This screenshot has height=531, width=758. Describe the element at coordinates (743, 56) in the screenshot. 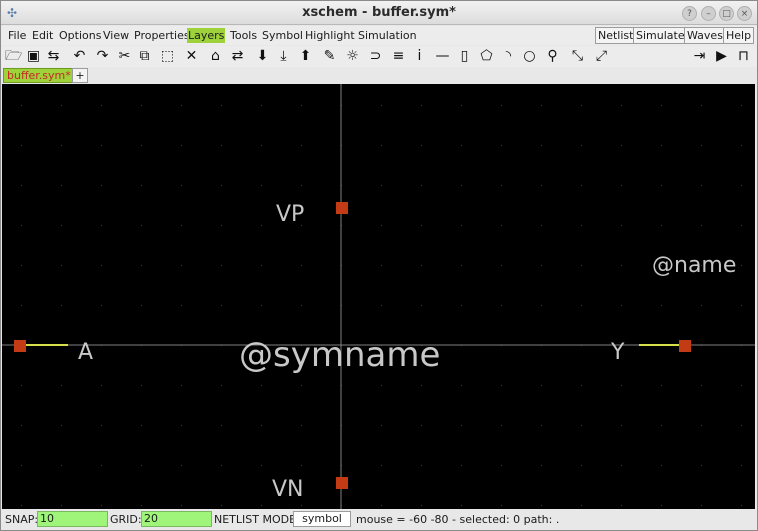

I see `waveform-icon: ⊓` at that location.